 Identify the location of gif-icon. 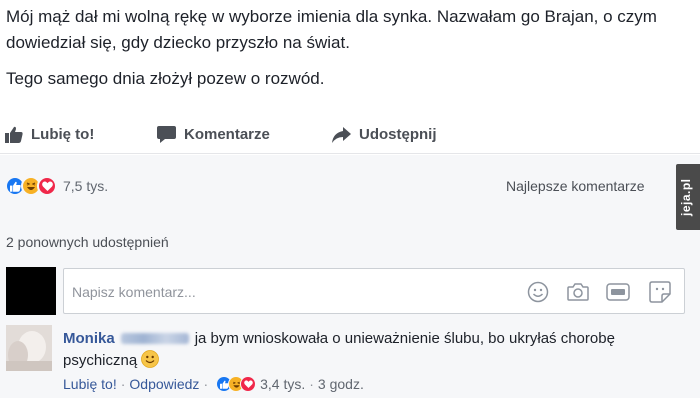
(618, 292).